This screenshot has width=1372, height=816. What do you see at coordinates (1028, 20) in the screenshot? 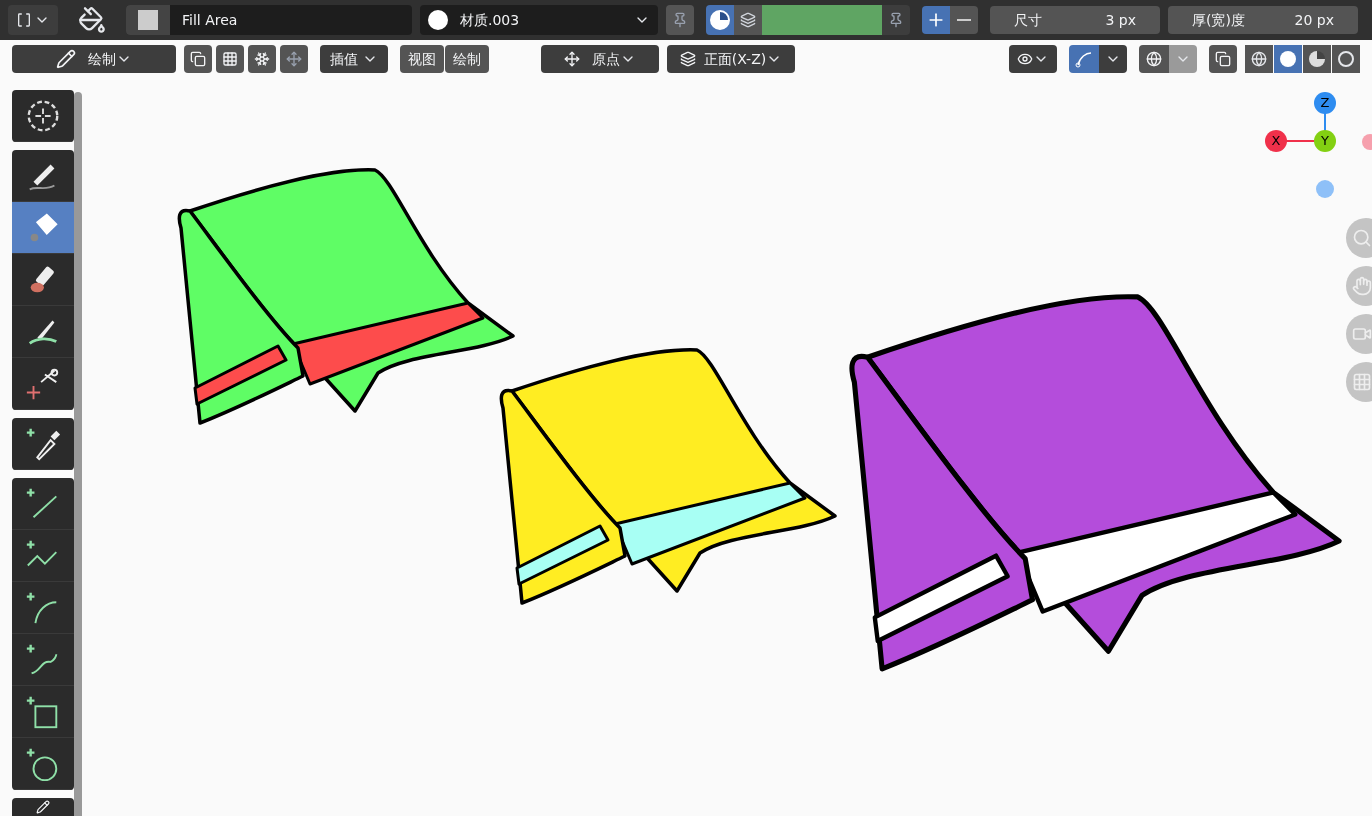
I see `size-label: 尺寸` at bounding box center [1028, 20].